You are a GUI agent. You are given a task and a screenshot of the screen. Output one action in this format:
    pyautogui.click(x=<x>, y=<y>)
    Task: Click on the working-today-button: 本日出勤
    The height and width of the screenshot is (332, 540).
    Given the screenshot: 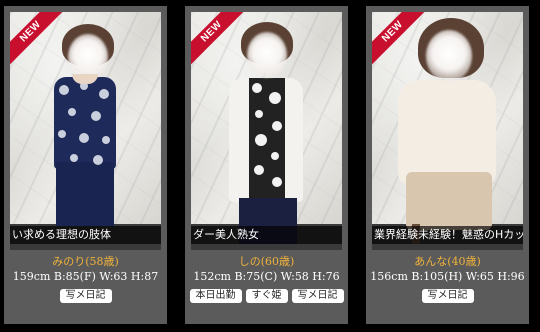 What is the action you would take?
    pyautogui.click(x=215, y=296)
    